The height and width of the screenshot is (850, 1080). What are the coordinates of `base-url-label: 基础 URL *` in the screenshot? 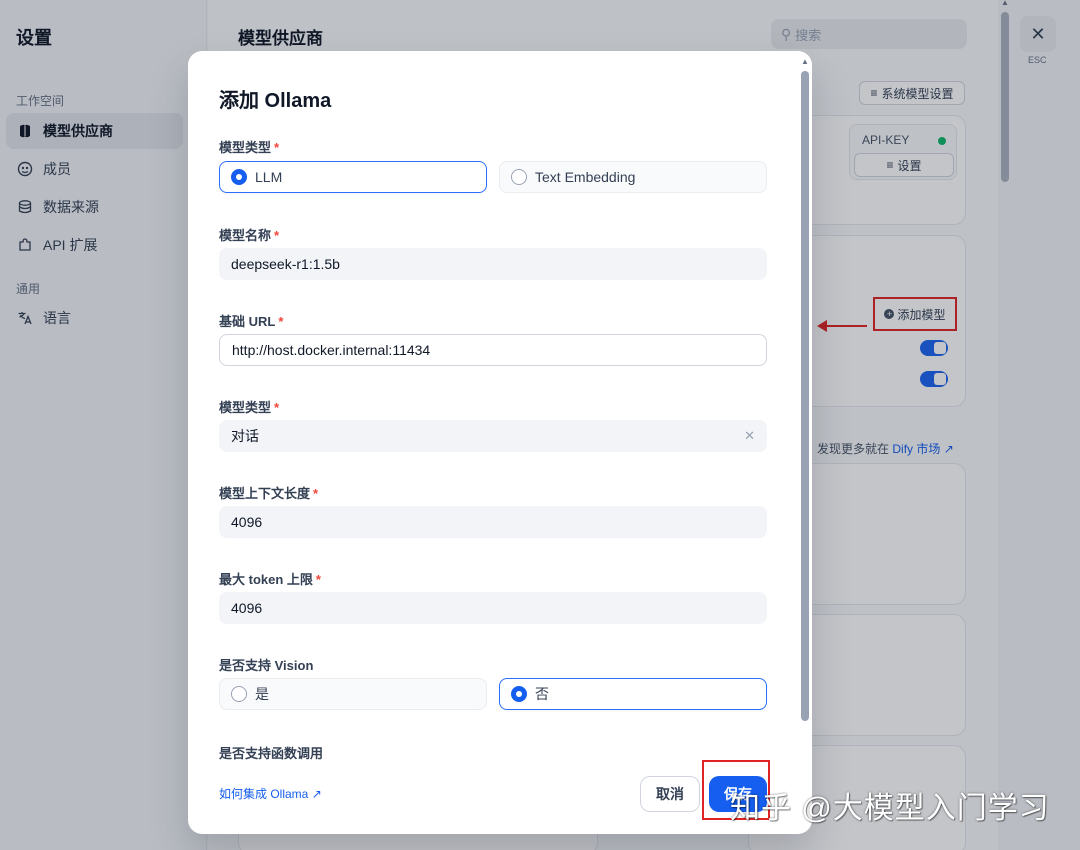 It's located at (251, 320).